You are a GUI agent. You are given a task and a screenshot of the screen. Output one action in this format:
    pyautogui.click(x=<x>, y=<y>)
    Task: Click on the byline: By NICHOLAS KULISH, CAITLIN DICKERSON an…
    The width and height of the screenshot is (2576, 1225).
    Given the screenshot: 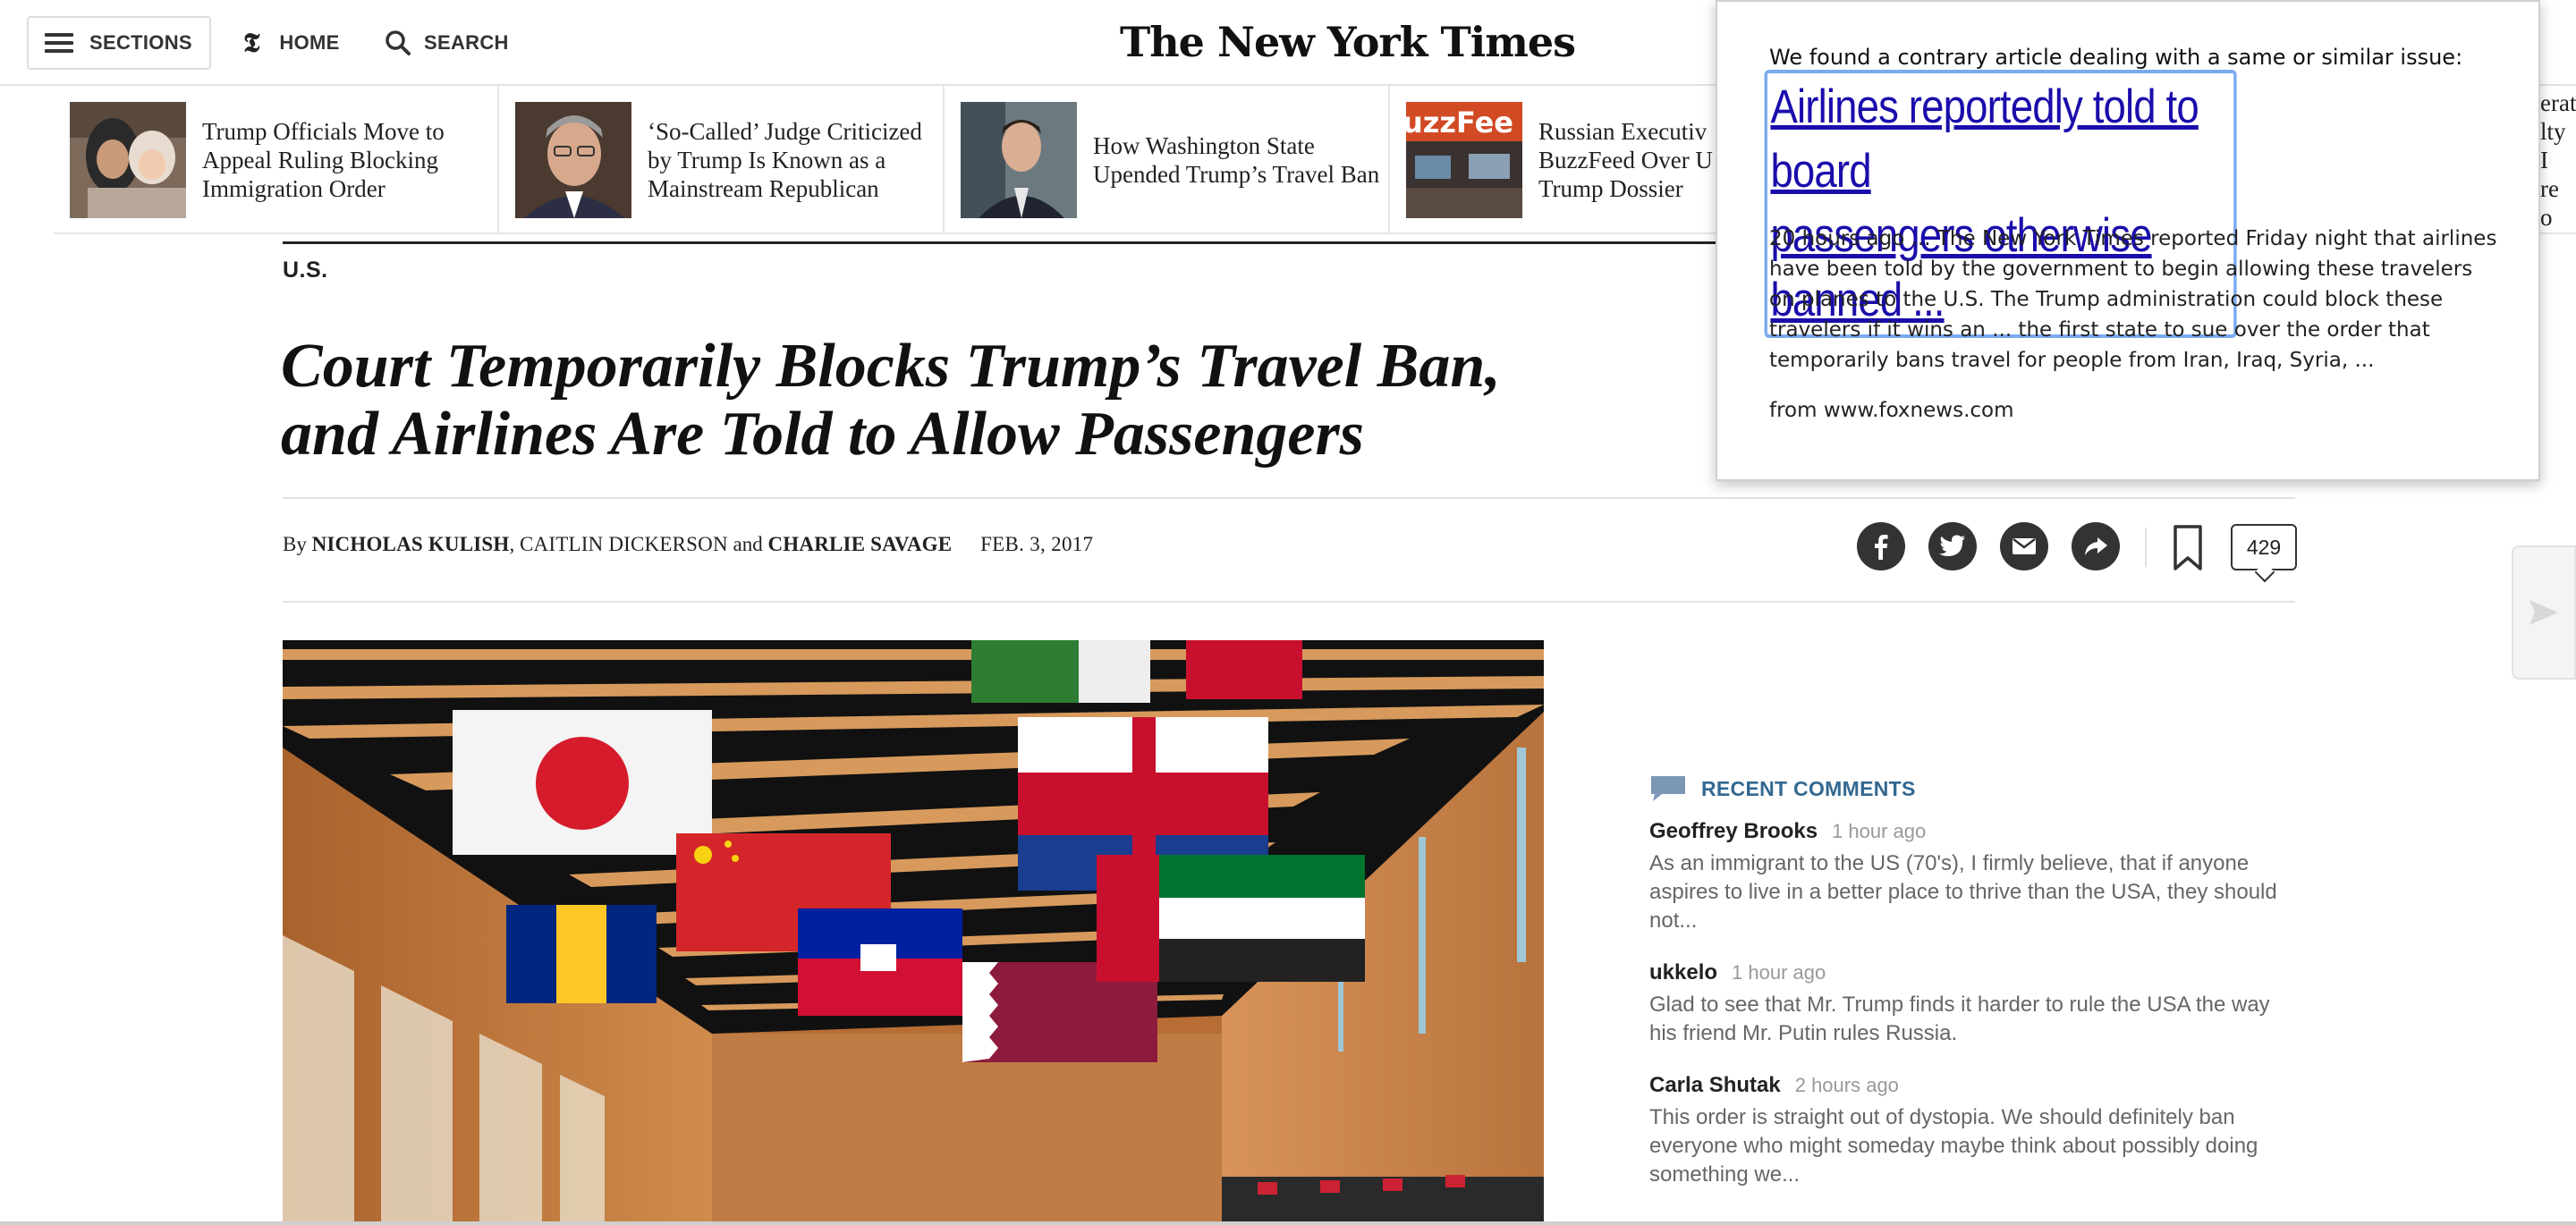 What is the action you would take?
    pyautogui.click(x=688, y=544)
    